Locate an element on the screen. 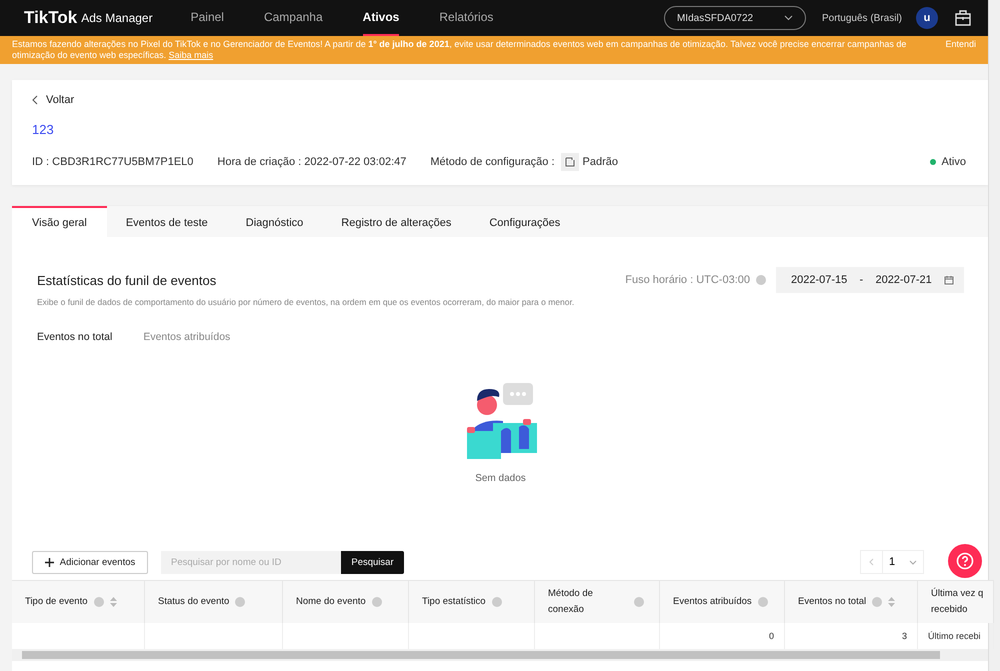 The width and height of the screenshot is (1000, 671). column-header: Tipo de evento is located at coordinates (78, 601).